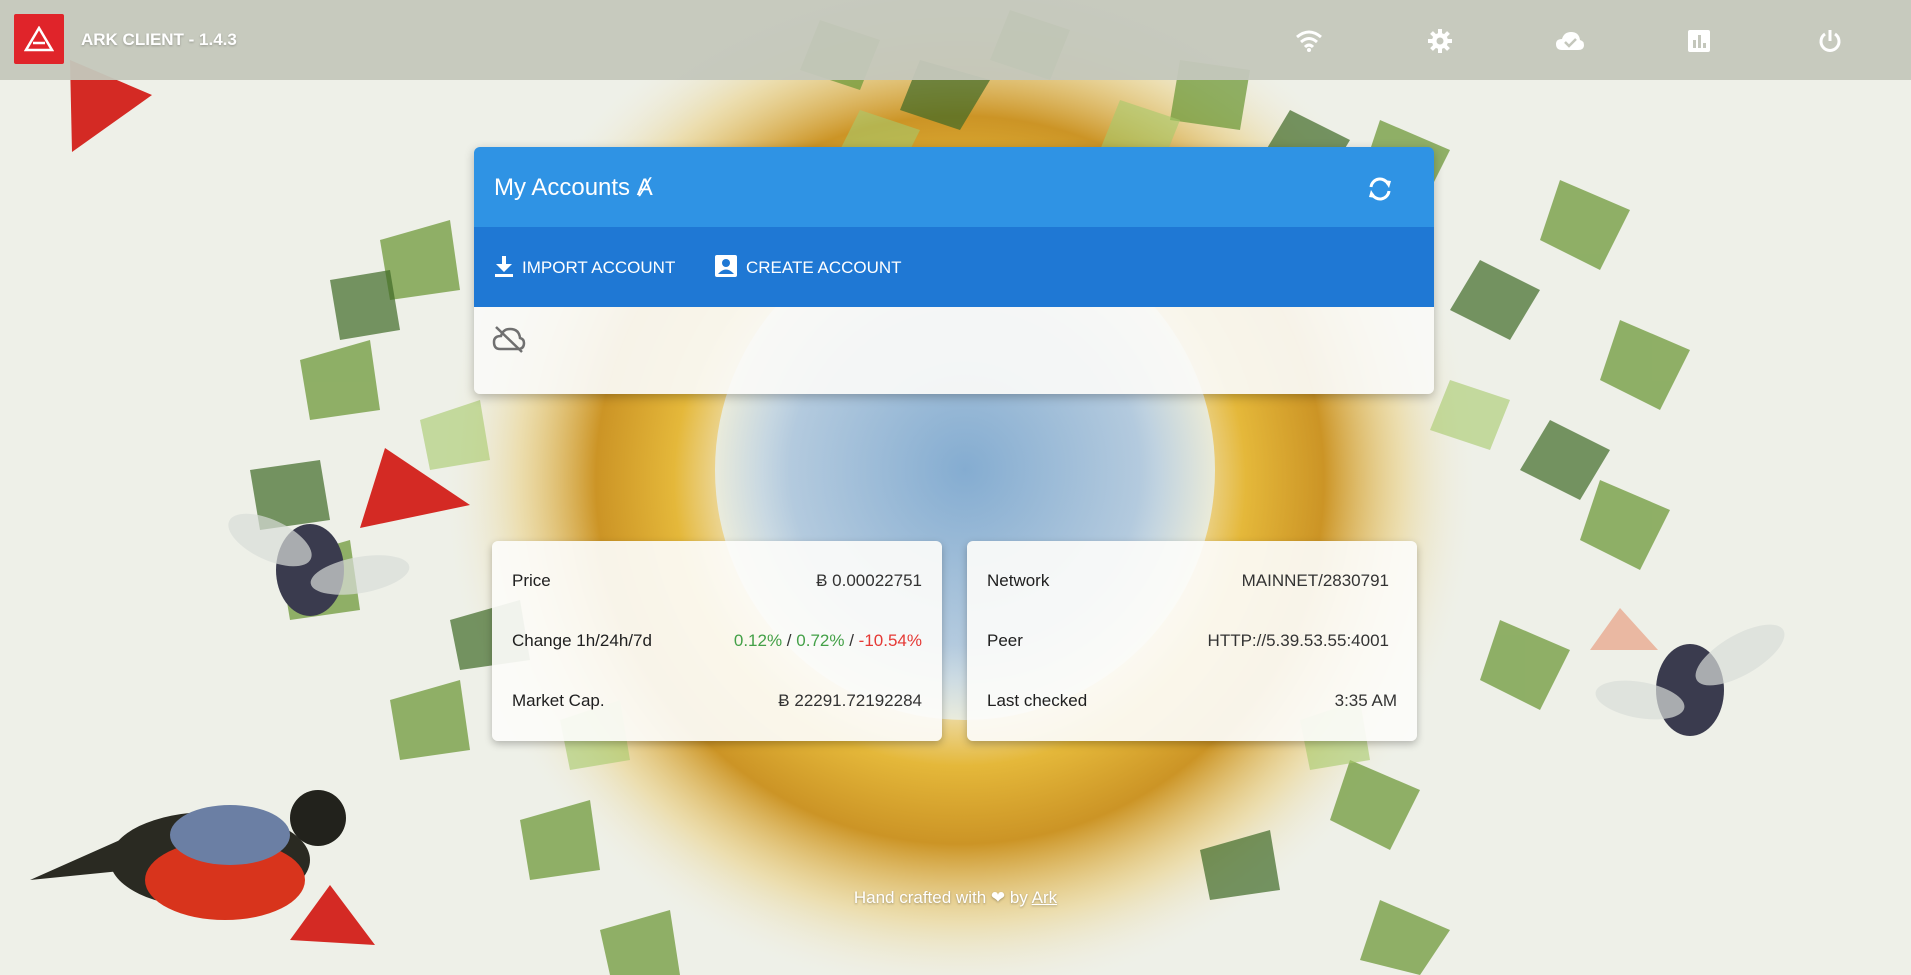 Image resolution: width=1911 pixels, height=975 pixels. I want to click on last-checked-label: Last checked, so click(1037, 700).